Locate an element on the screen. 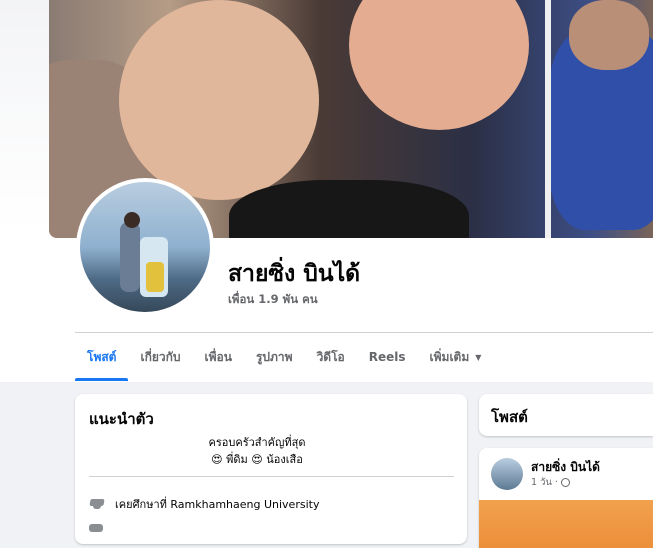  graduation-cap-icon is located at coordinates (97, 504).